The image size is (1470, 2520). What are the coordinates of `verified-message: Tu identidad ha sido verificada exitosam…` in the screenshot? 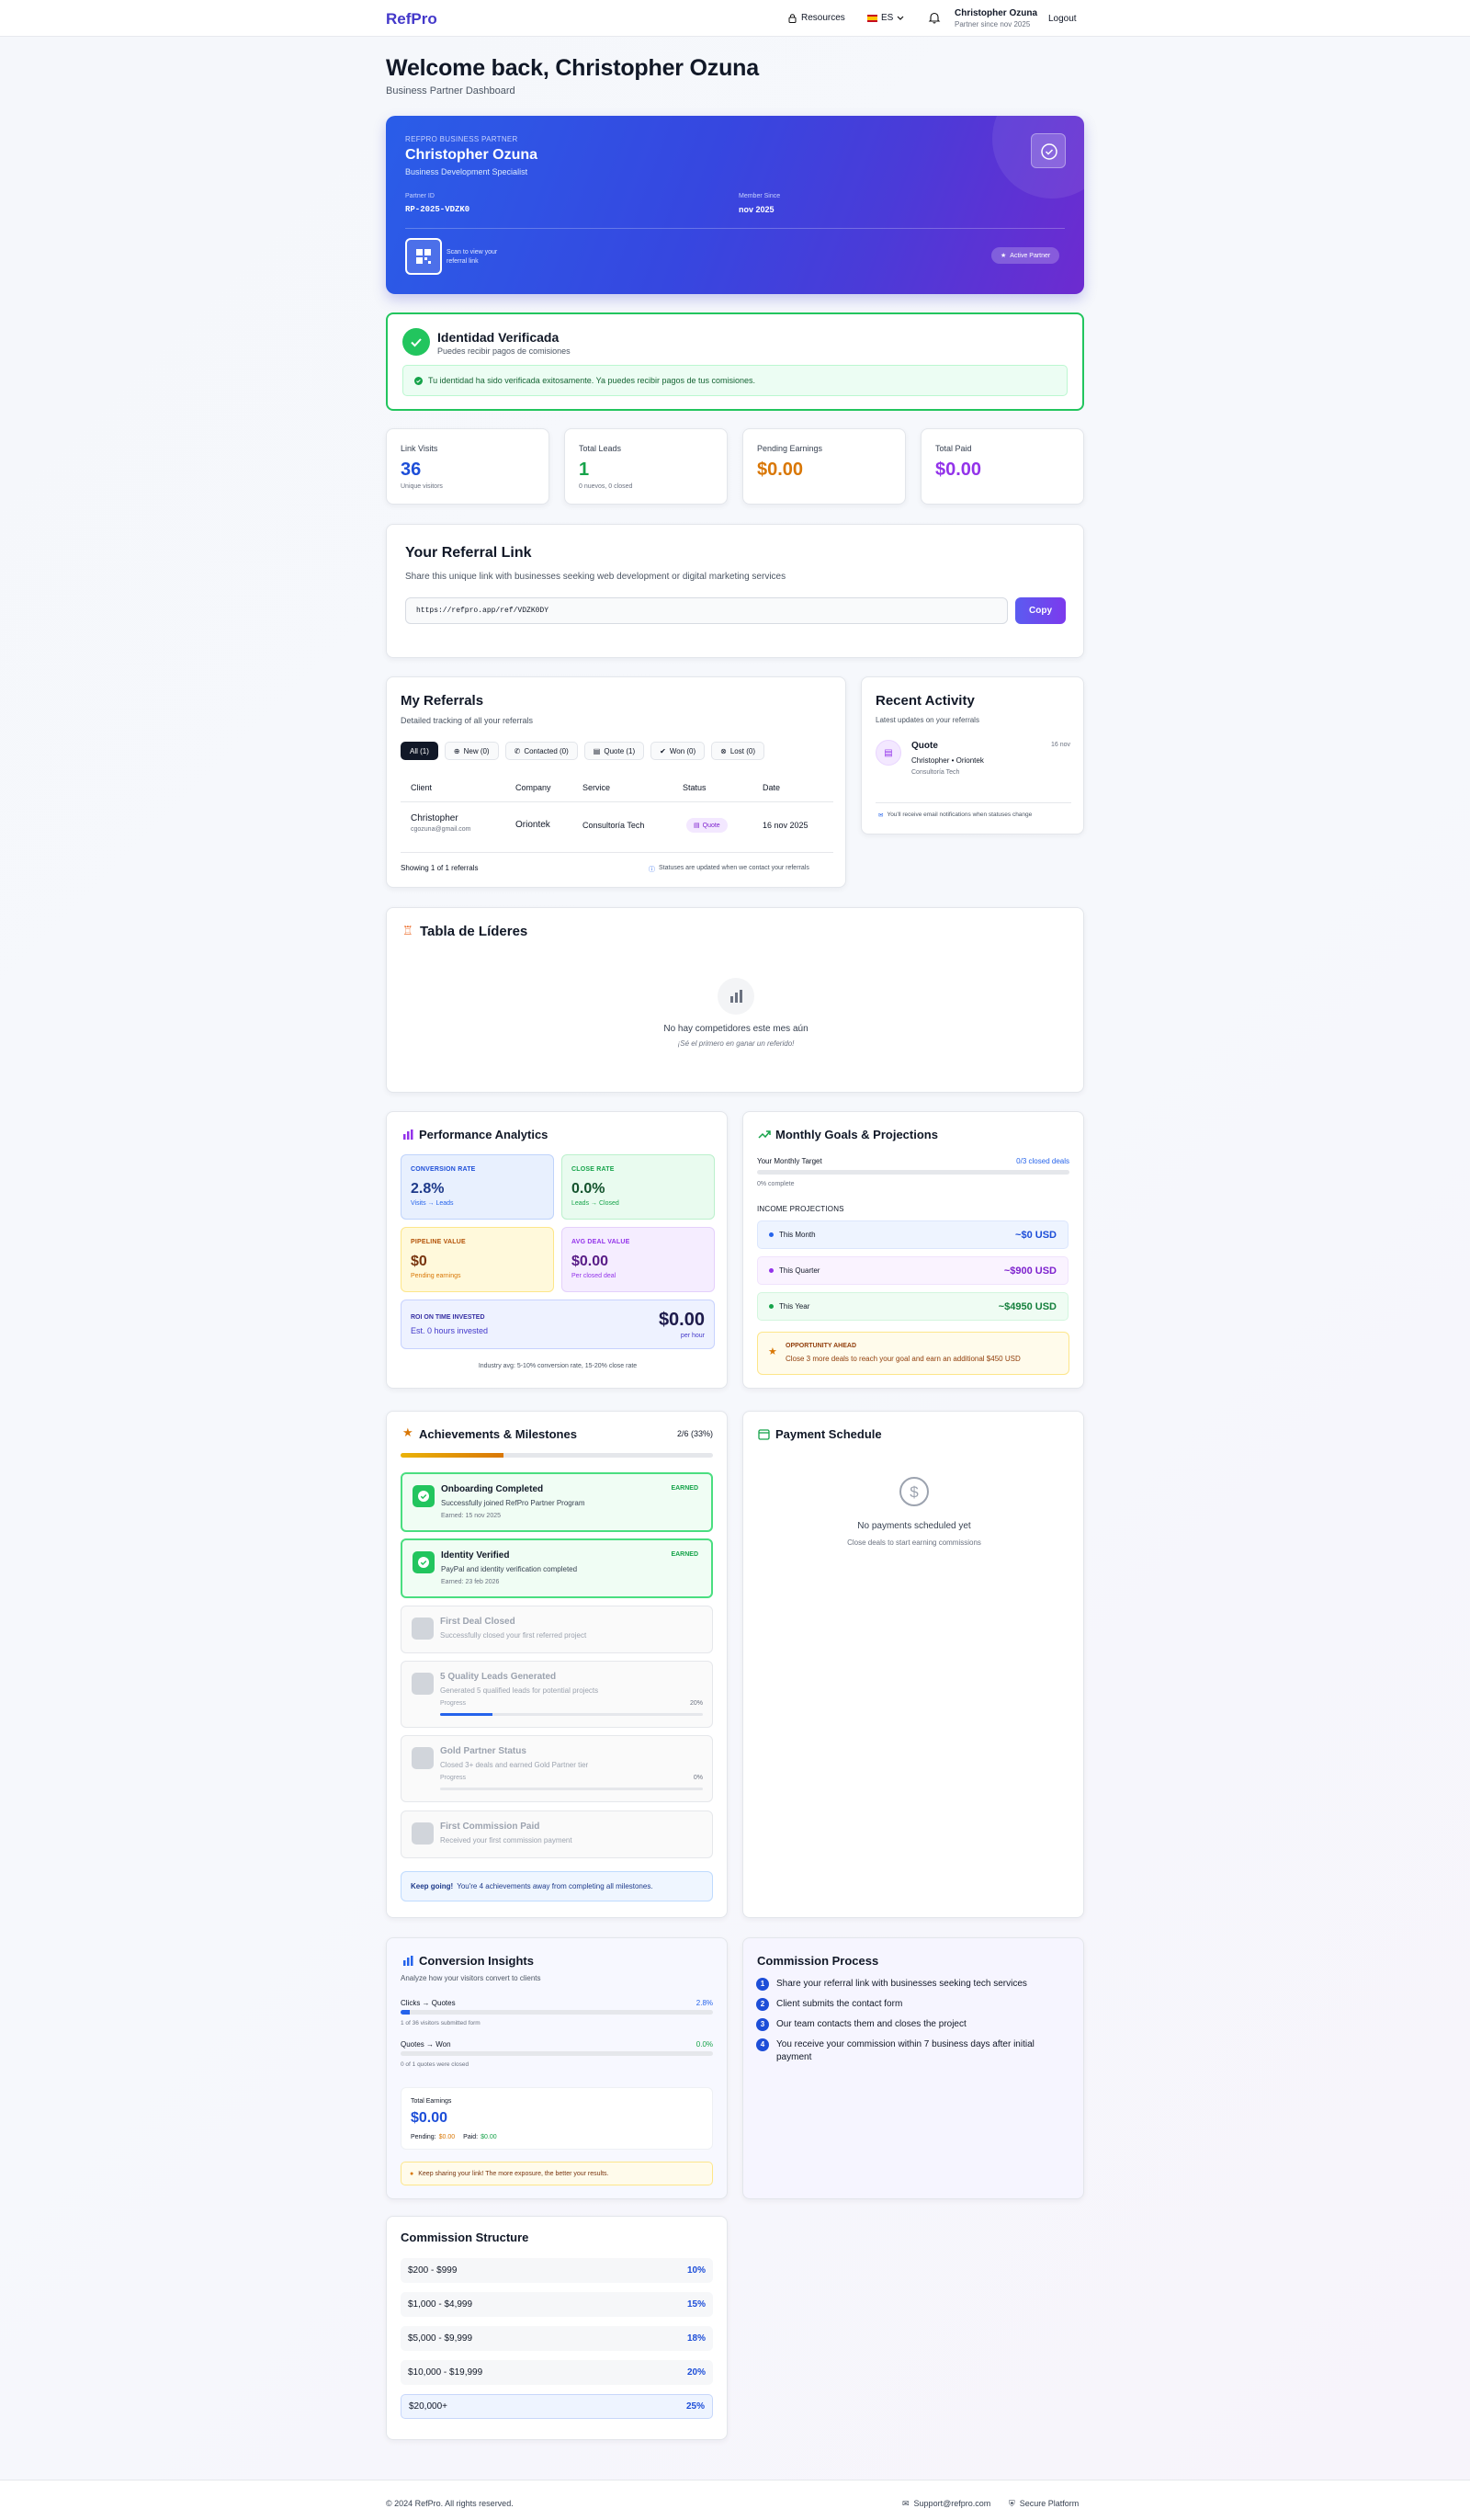 It's located at (735, 380).